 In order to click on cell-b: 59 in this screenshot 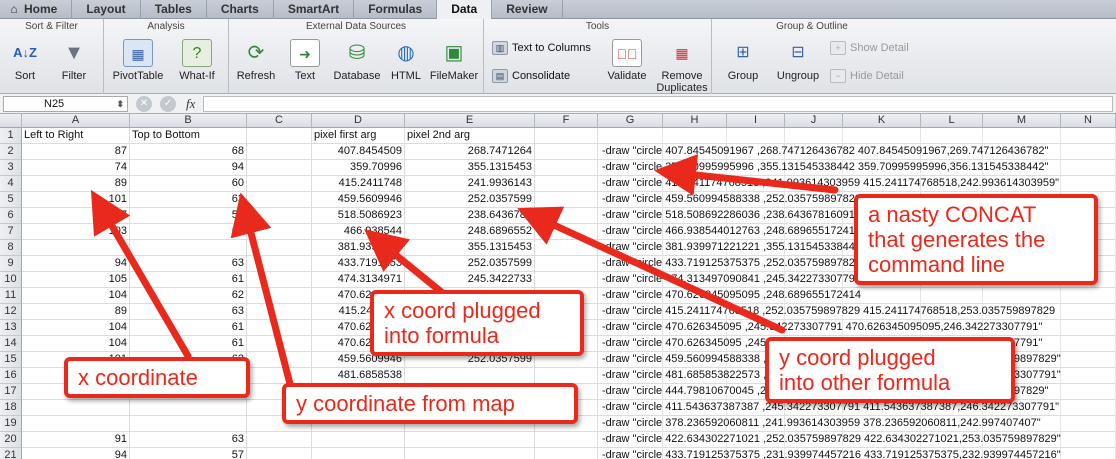, I will do `click(188, 216)`.